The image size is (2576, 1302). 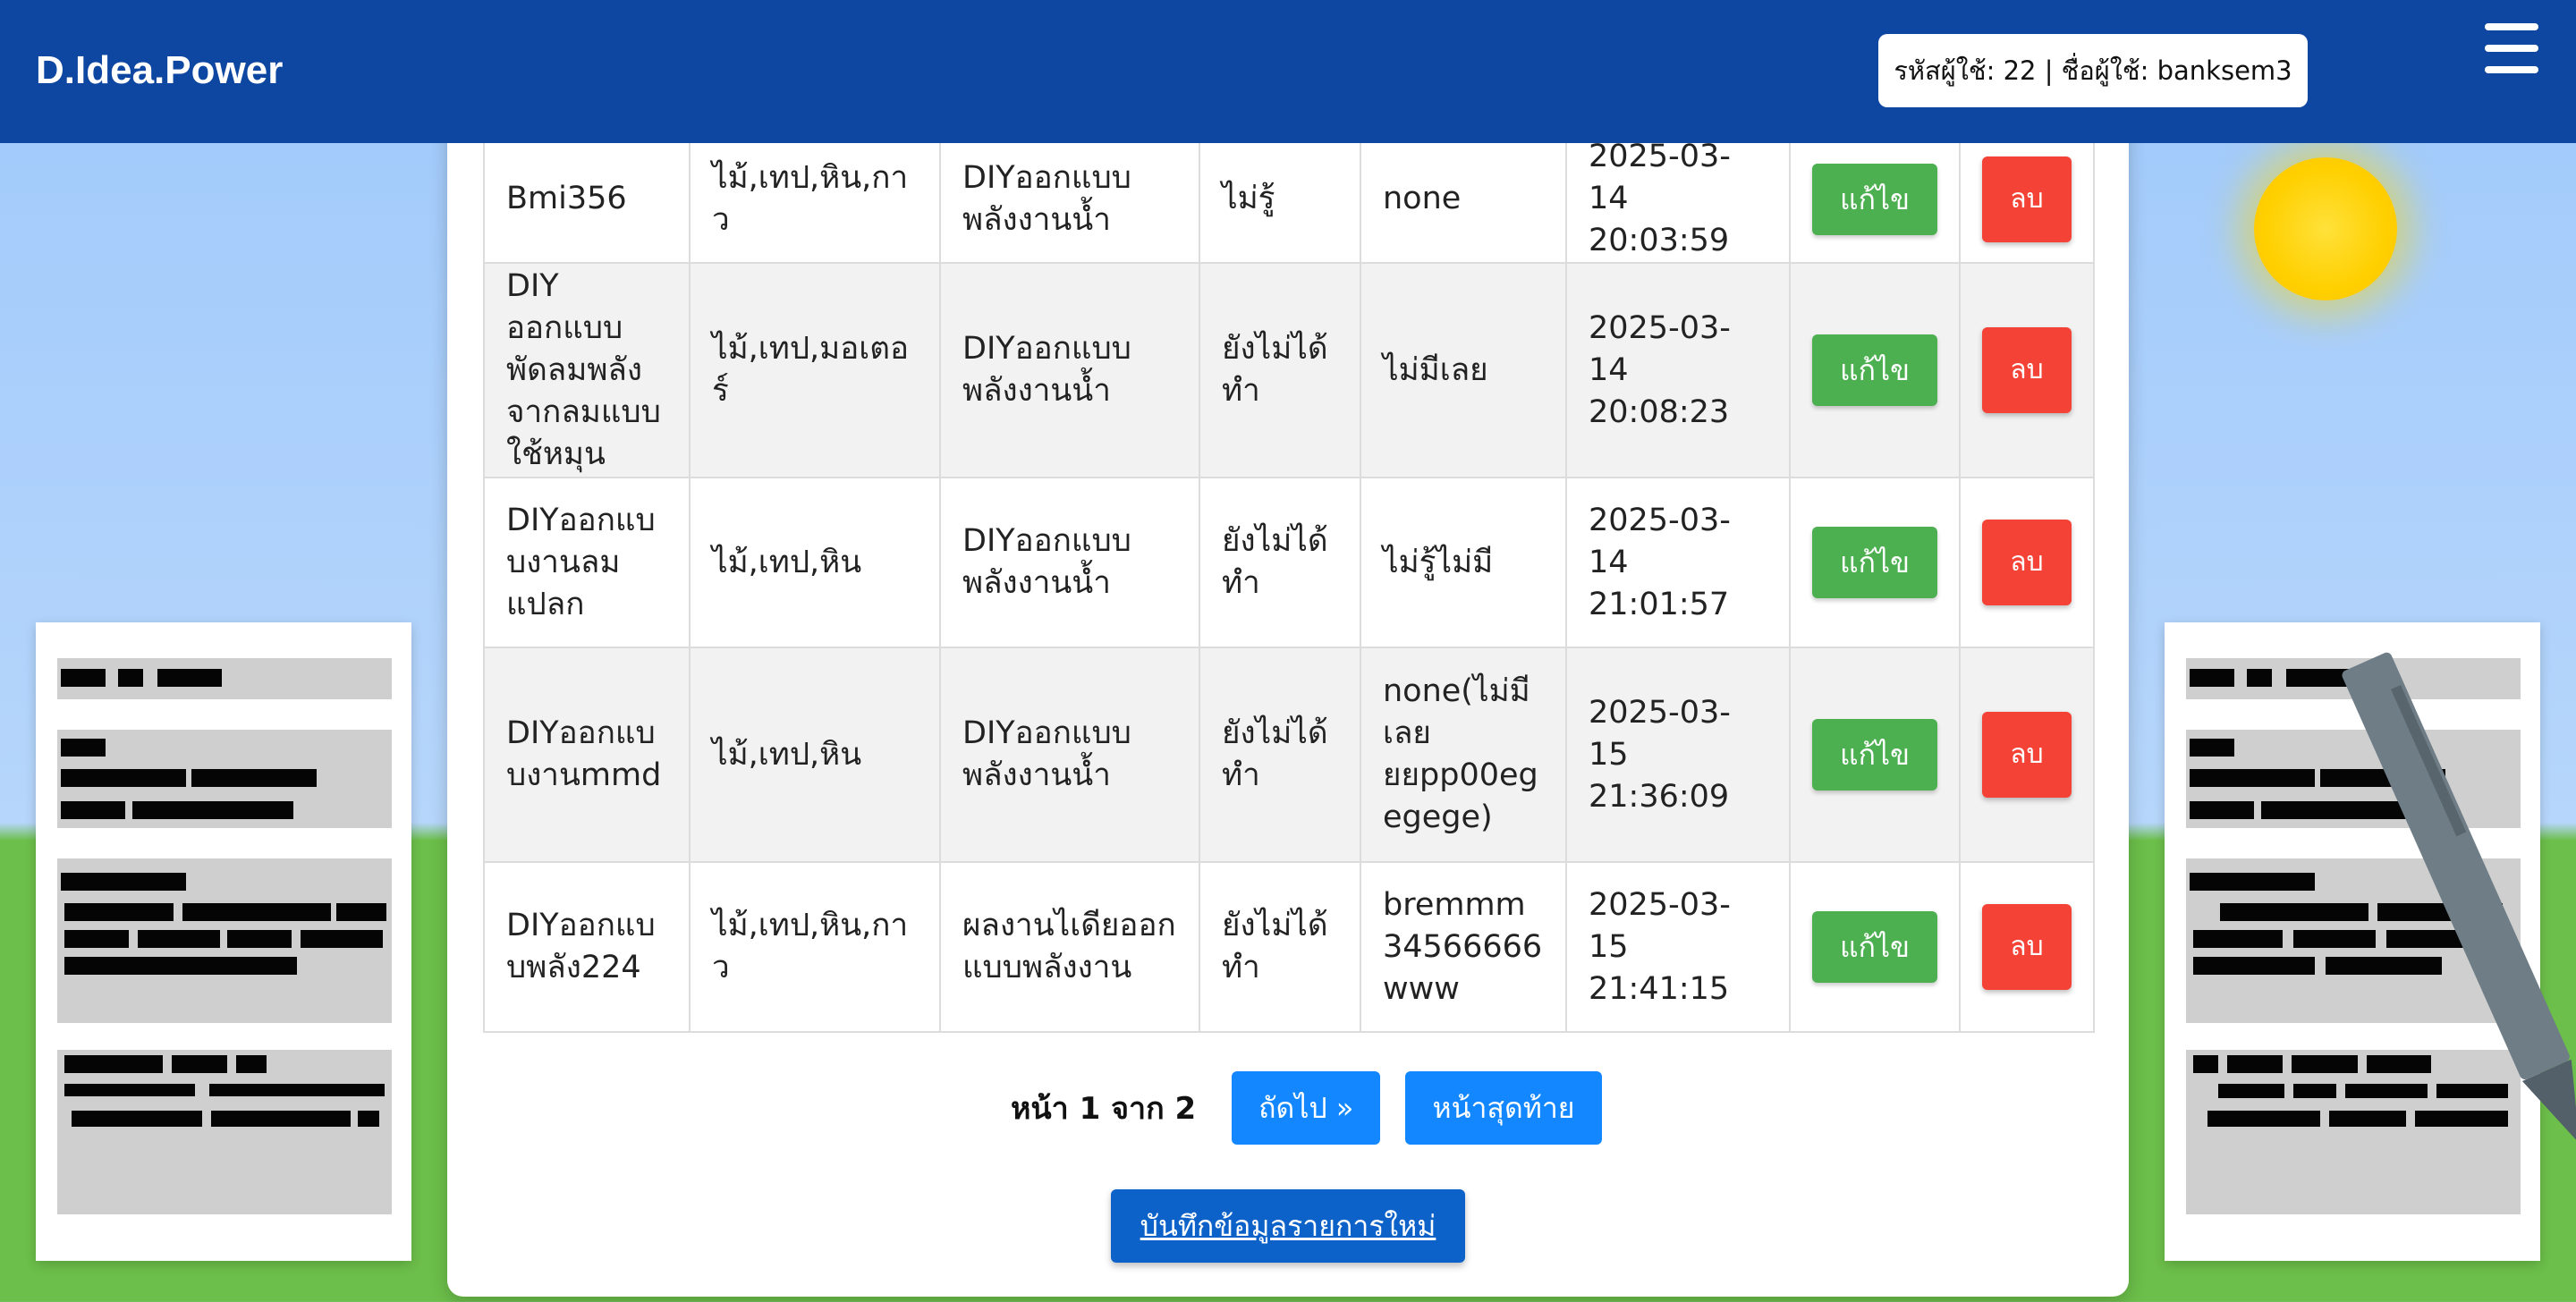 What do you see at coordinates (1678, 370) in the screenshot?
I see `cell-date: 2025-03-14 20:08:23` at bounding box center [1678, 370].